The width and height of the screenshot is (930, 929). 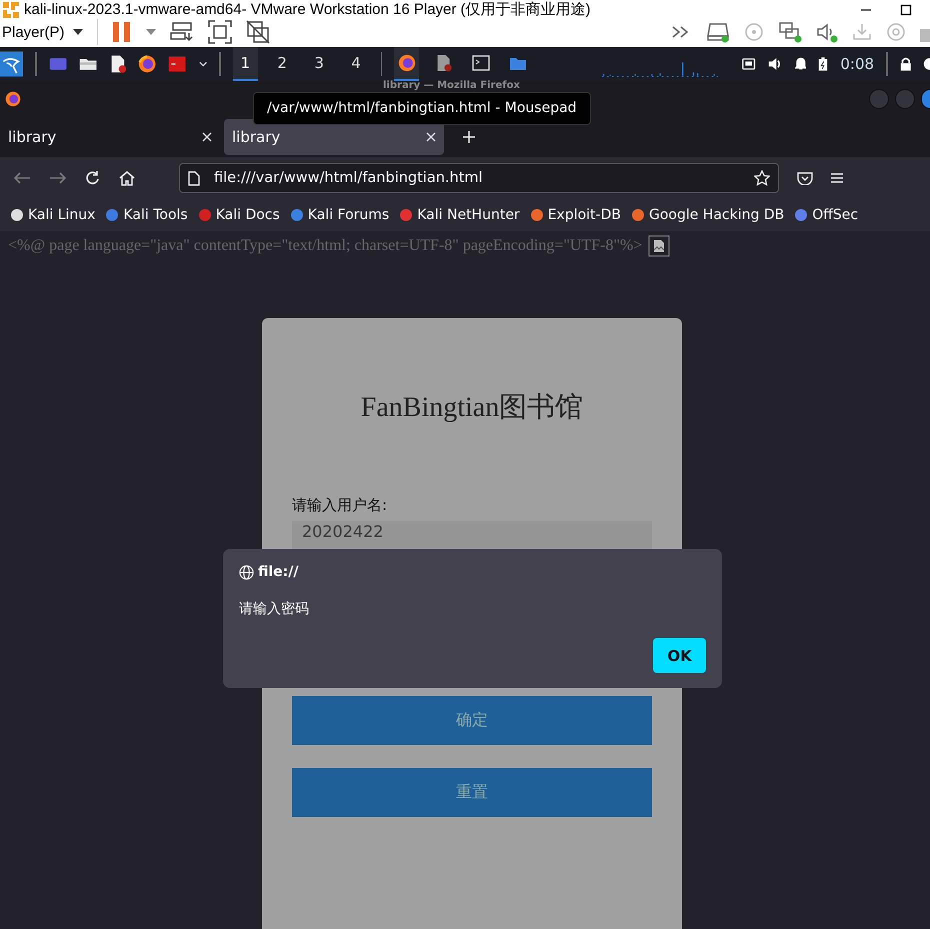 I want to click on desktop-icon, so click(x=58, y=64).